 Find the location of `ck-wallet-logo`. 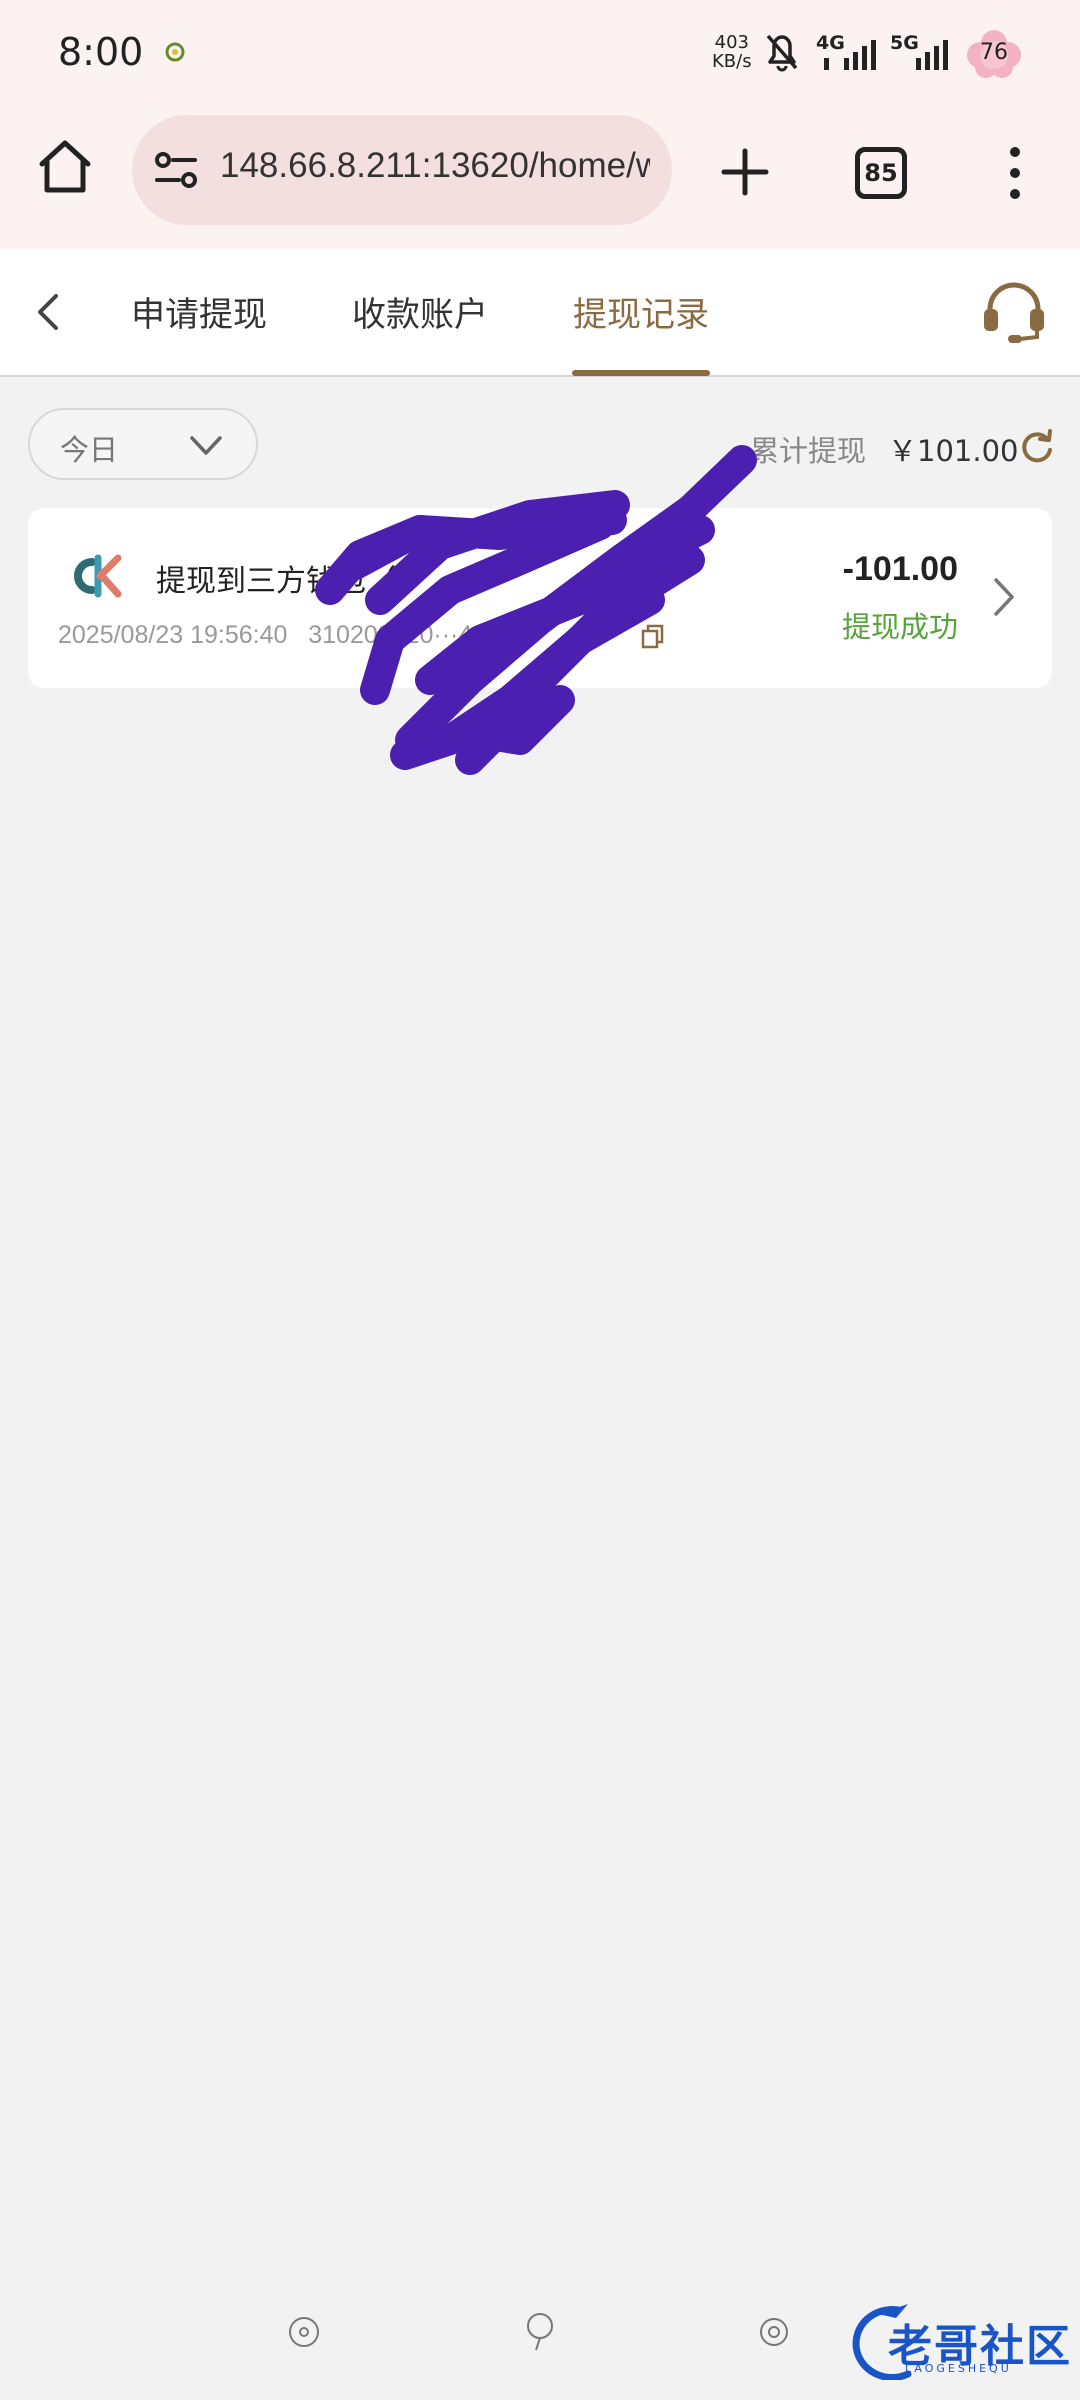

ck-wallet-logo is located at coordinates (98, 576).